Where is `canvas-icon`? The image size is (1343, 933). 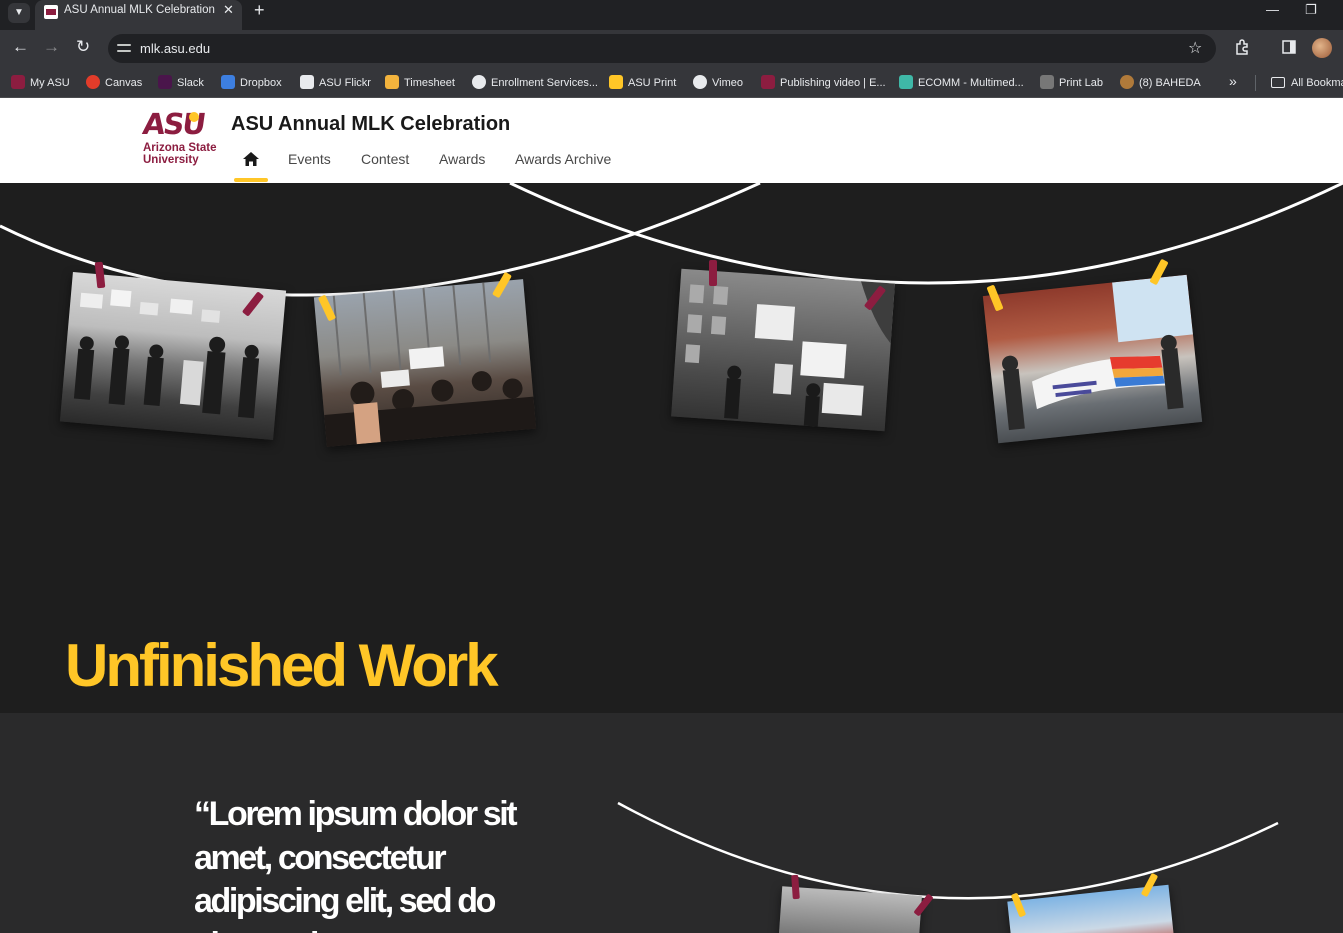 canvas-icon is located at coordinates (93, 82).